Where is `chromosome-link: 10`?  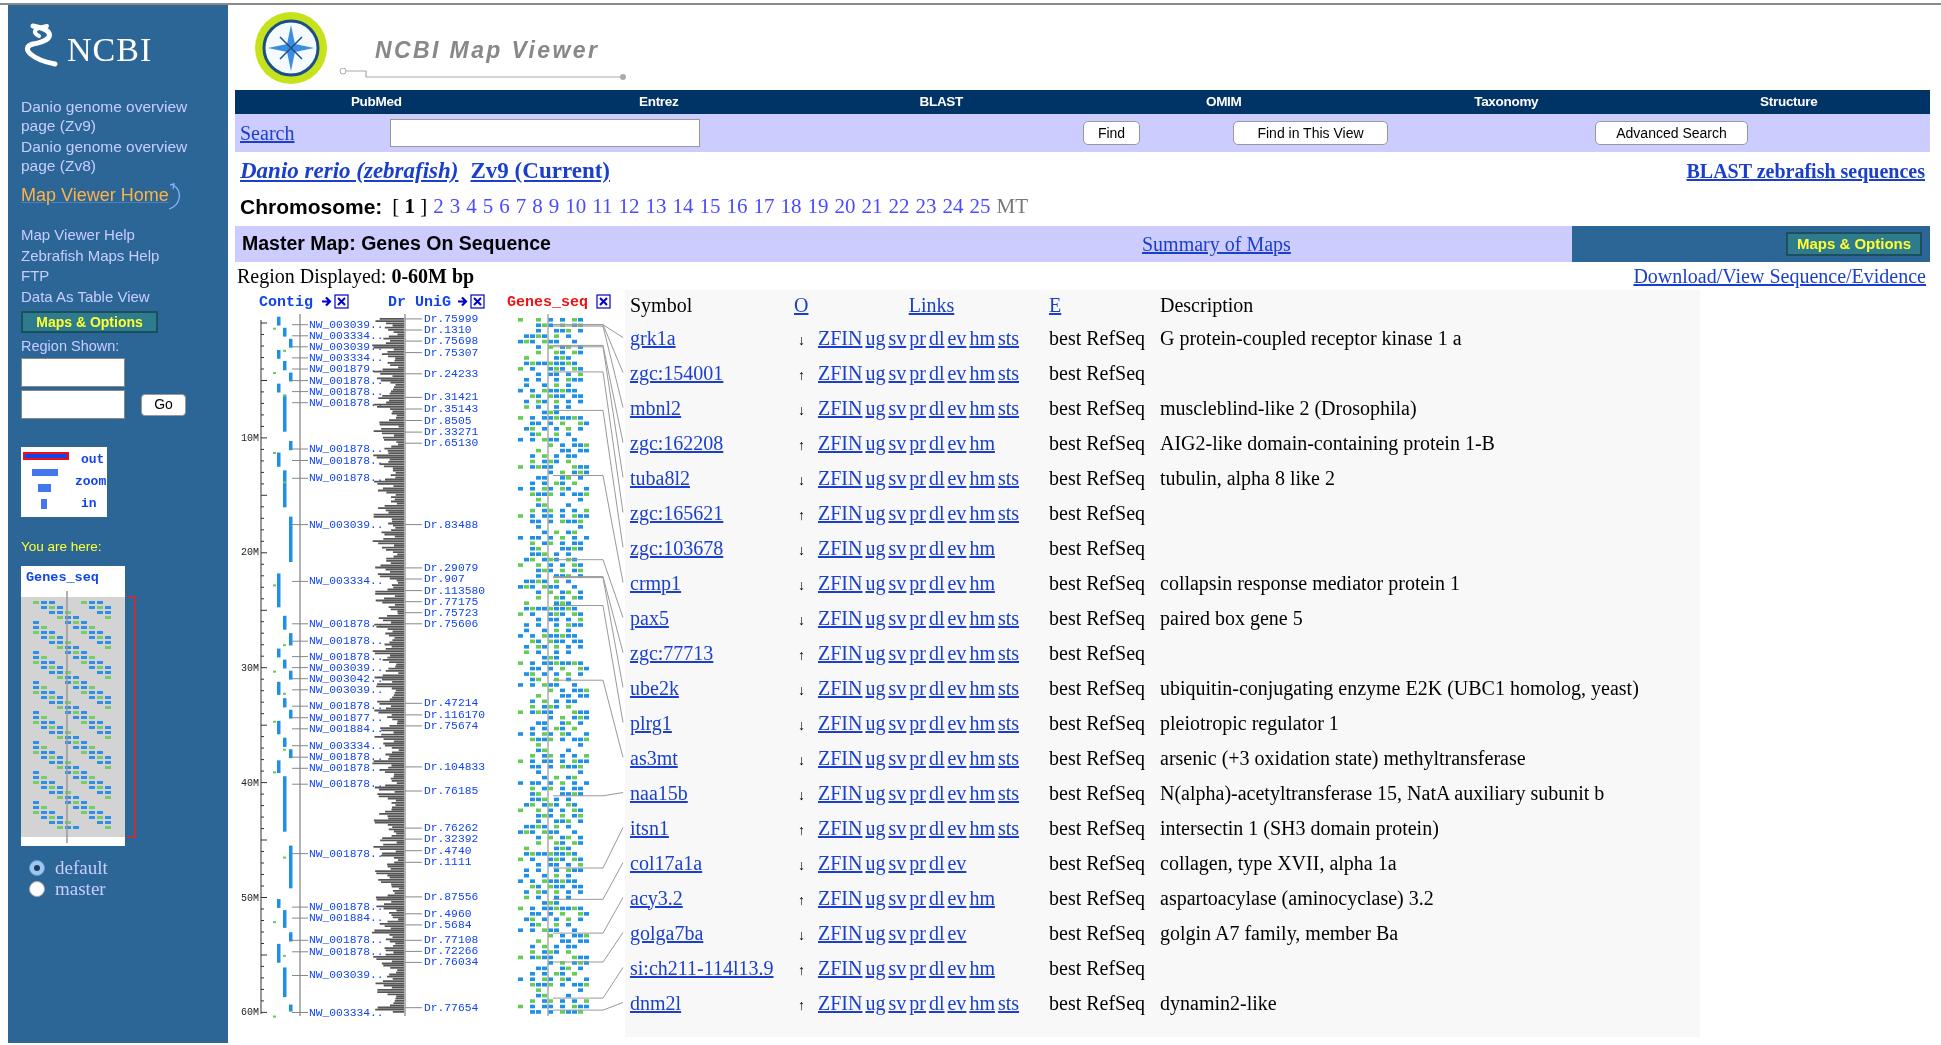 chromosome-link: 10 is located at coordinates (576, 207).